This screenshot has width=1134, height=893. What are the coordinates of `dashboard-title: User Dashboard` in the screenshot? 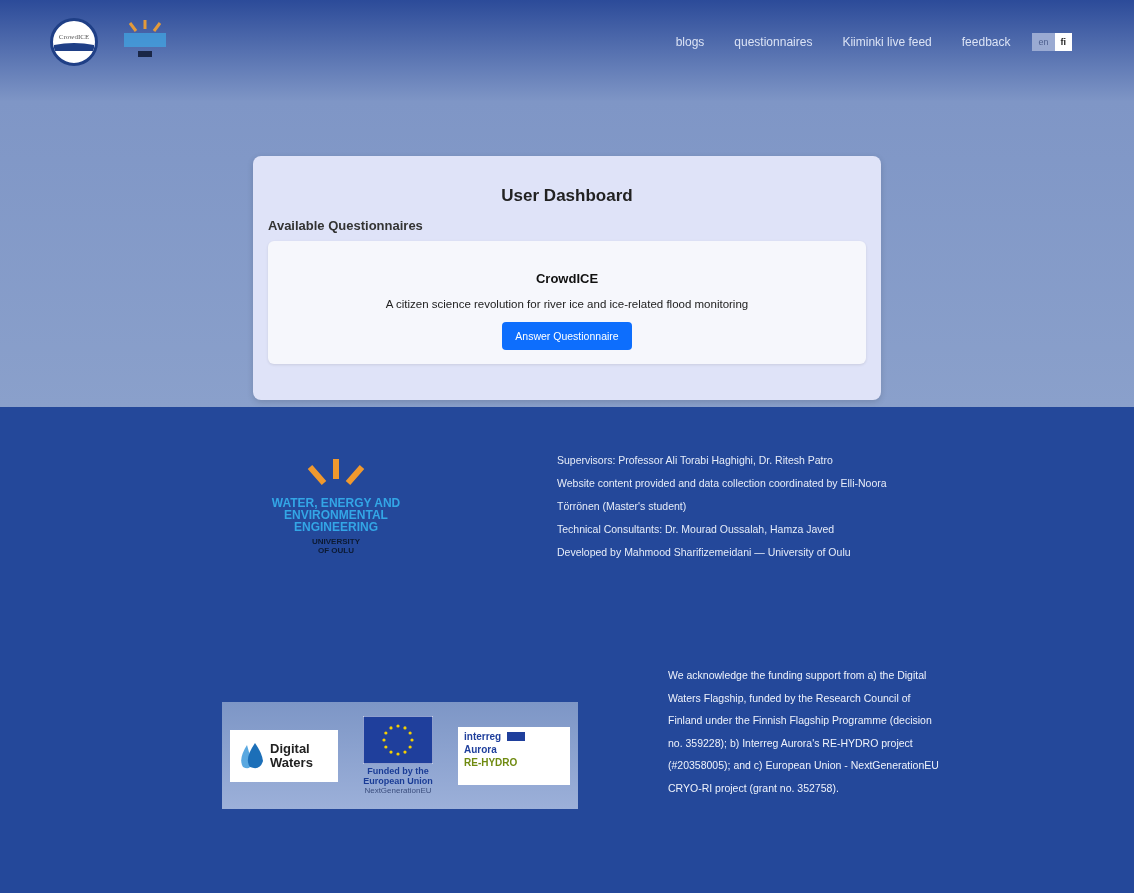 It's located at (567, 196).